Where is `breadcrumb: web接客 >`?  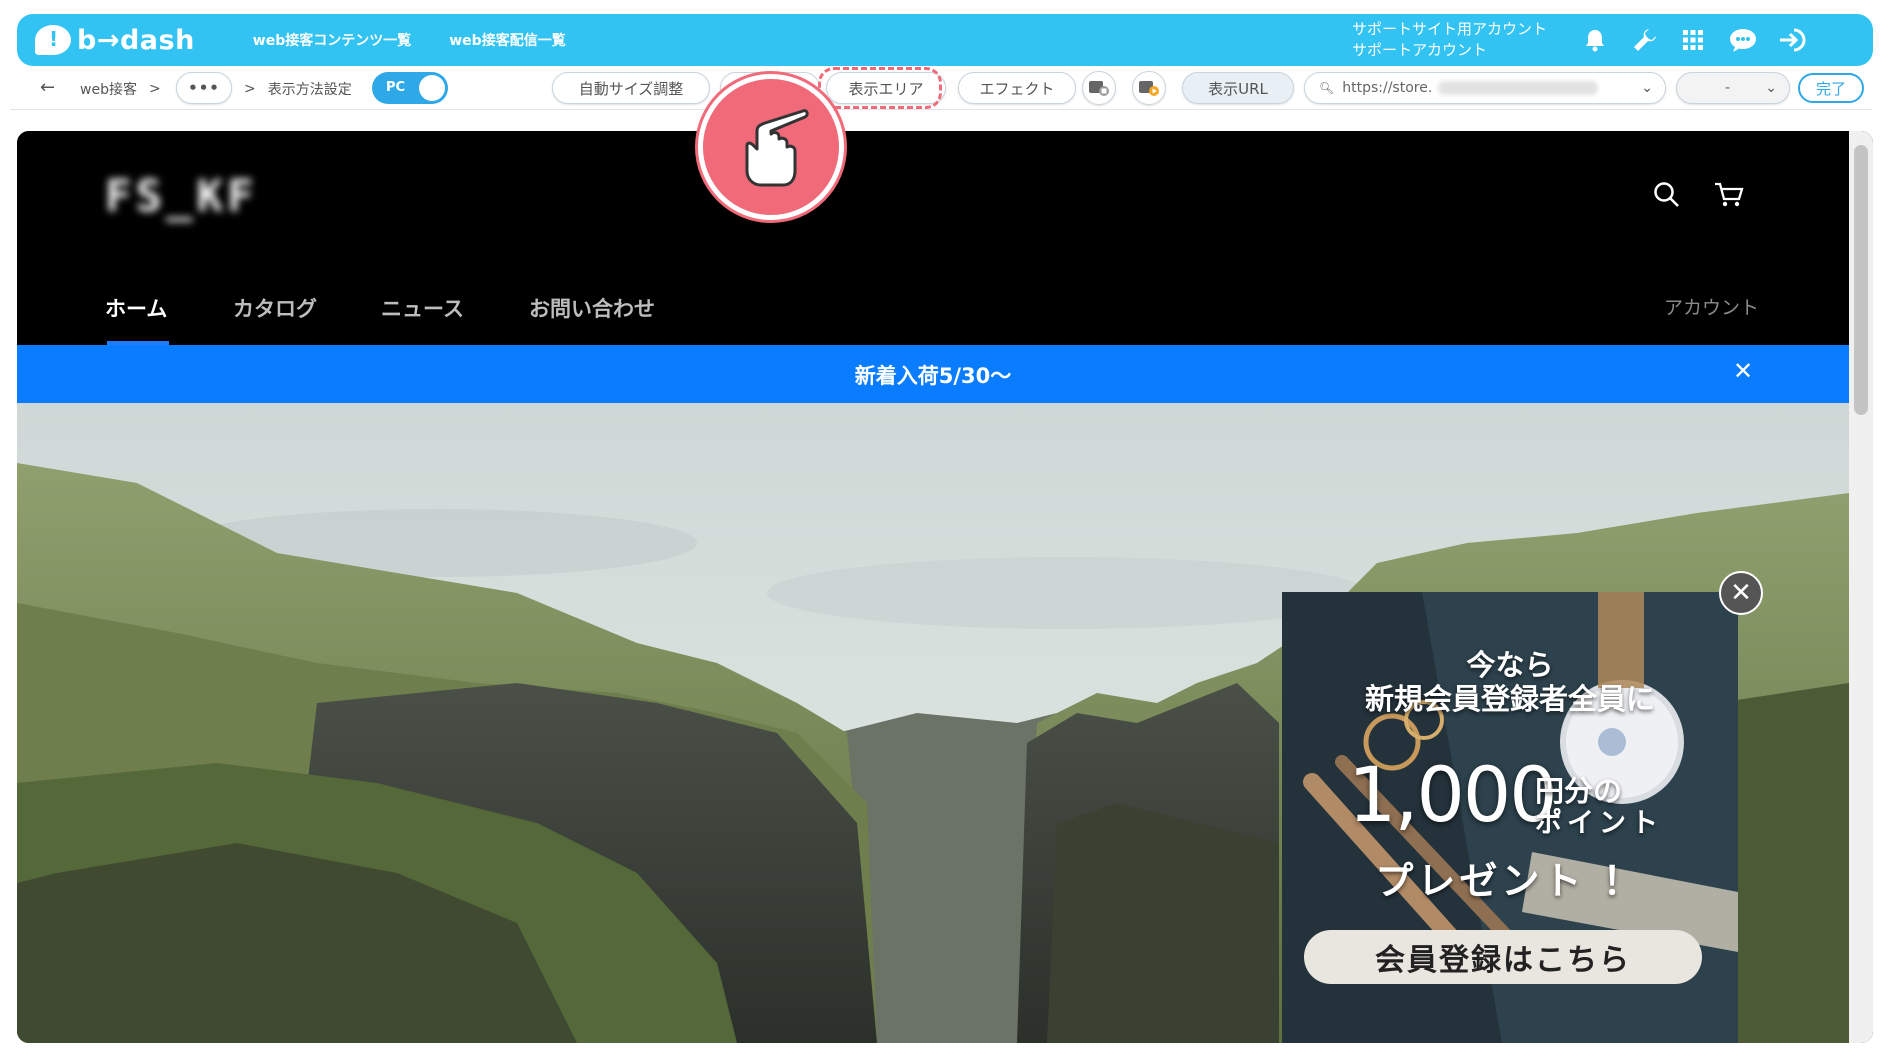
breadcrumb: web接客 > is located at coordinates (120, 89).